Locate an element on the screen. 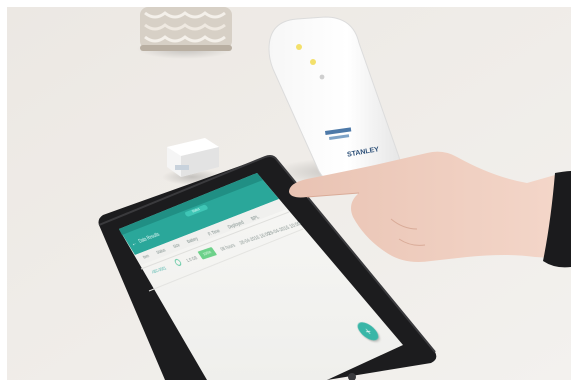 The width and height of the screenshot is (578, 387). battery-badge: 100% is located at coordinates (207, 253).